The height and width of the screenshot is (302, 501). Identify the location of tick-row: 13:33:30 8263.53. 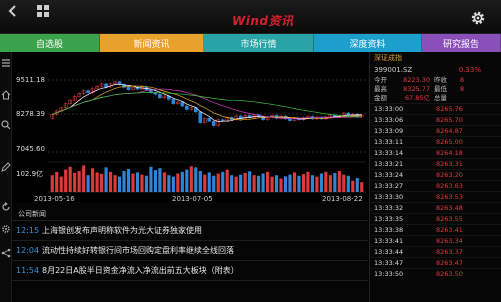
(435, 196).